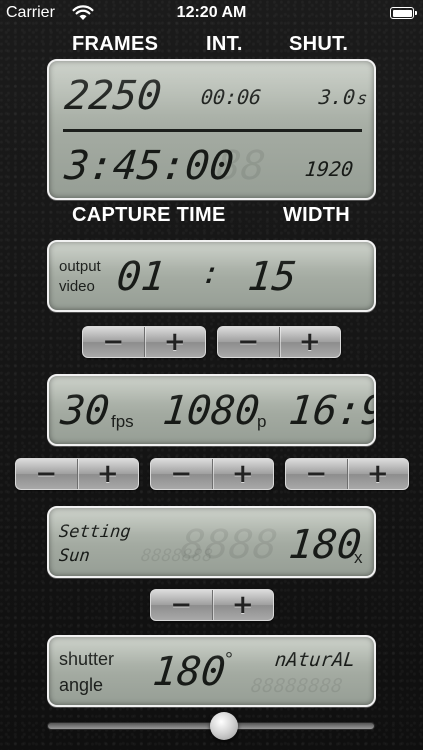 Image resolution: width=423 pixels, height=750 pixels. I want to click on fps-minus-button: −, so click(46, 474).